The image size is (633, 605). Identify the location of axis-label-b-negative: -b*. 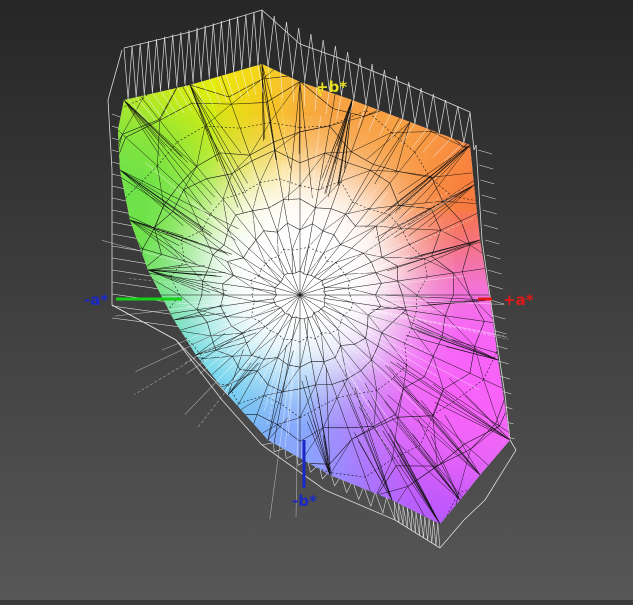
(304, 501).